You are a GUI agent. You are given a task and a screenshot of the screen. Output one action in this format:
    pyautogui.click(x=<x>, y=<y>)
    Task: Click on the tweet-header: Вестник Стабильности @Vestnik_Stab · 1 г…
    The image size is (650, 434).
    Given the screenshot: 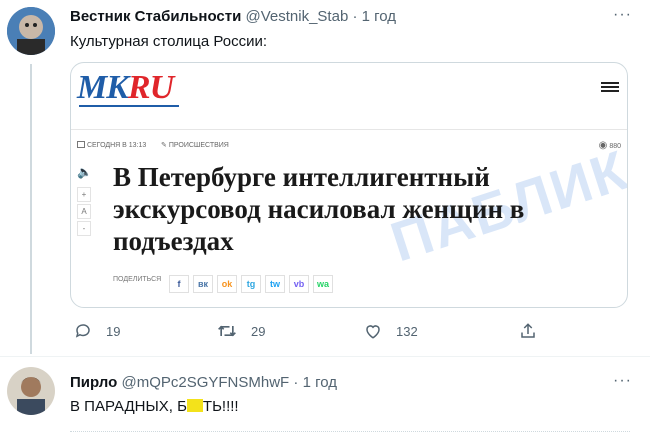 What is the action you would take?
    pyautogui.click(x=233, y=16)
    